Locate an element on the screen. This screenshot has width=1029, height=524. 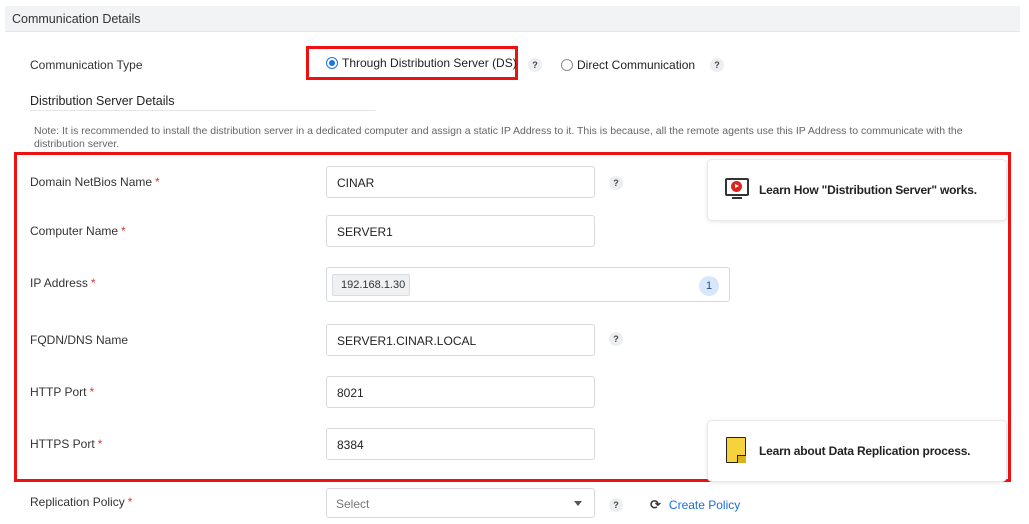
learn-ds-text: Learn How "Distribution Server" works. is located at coordinates (868, 190).